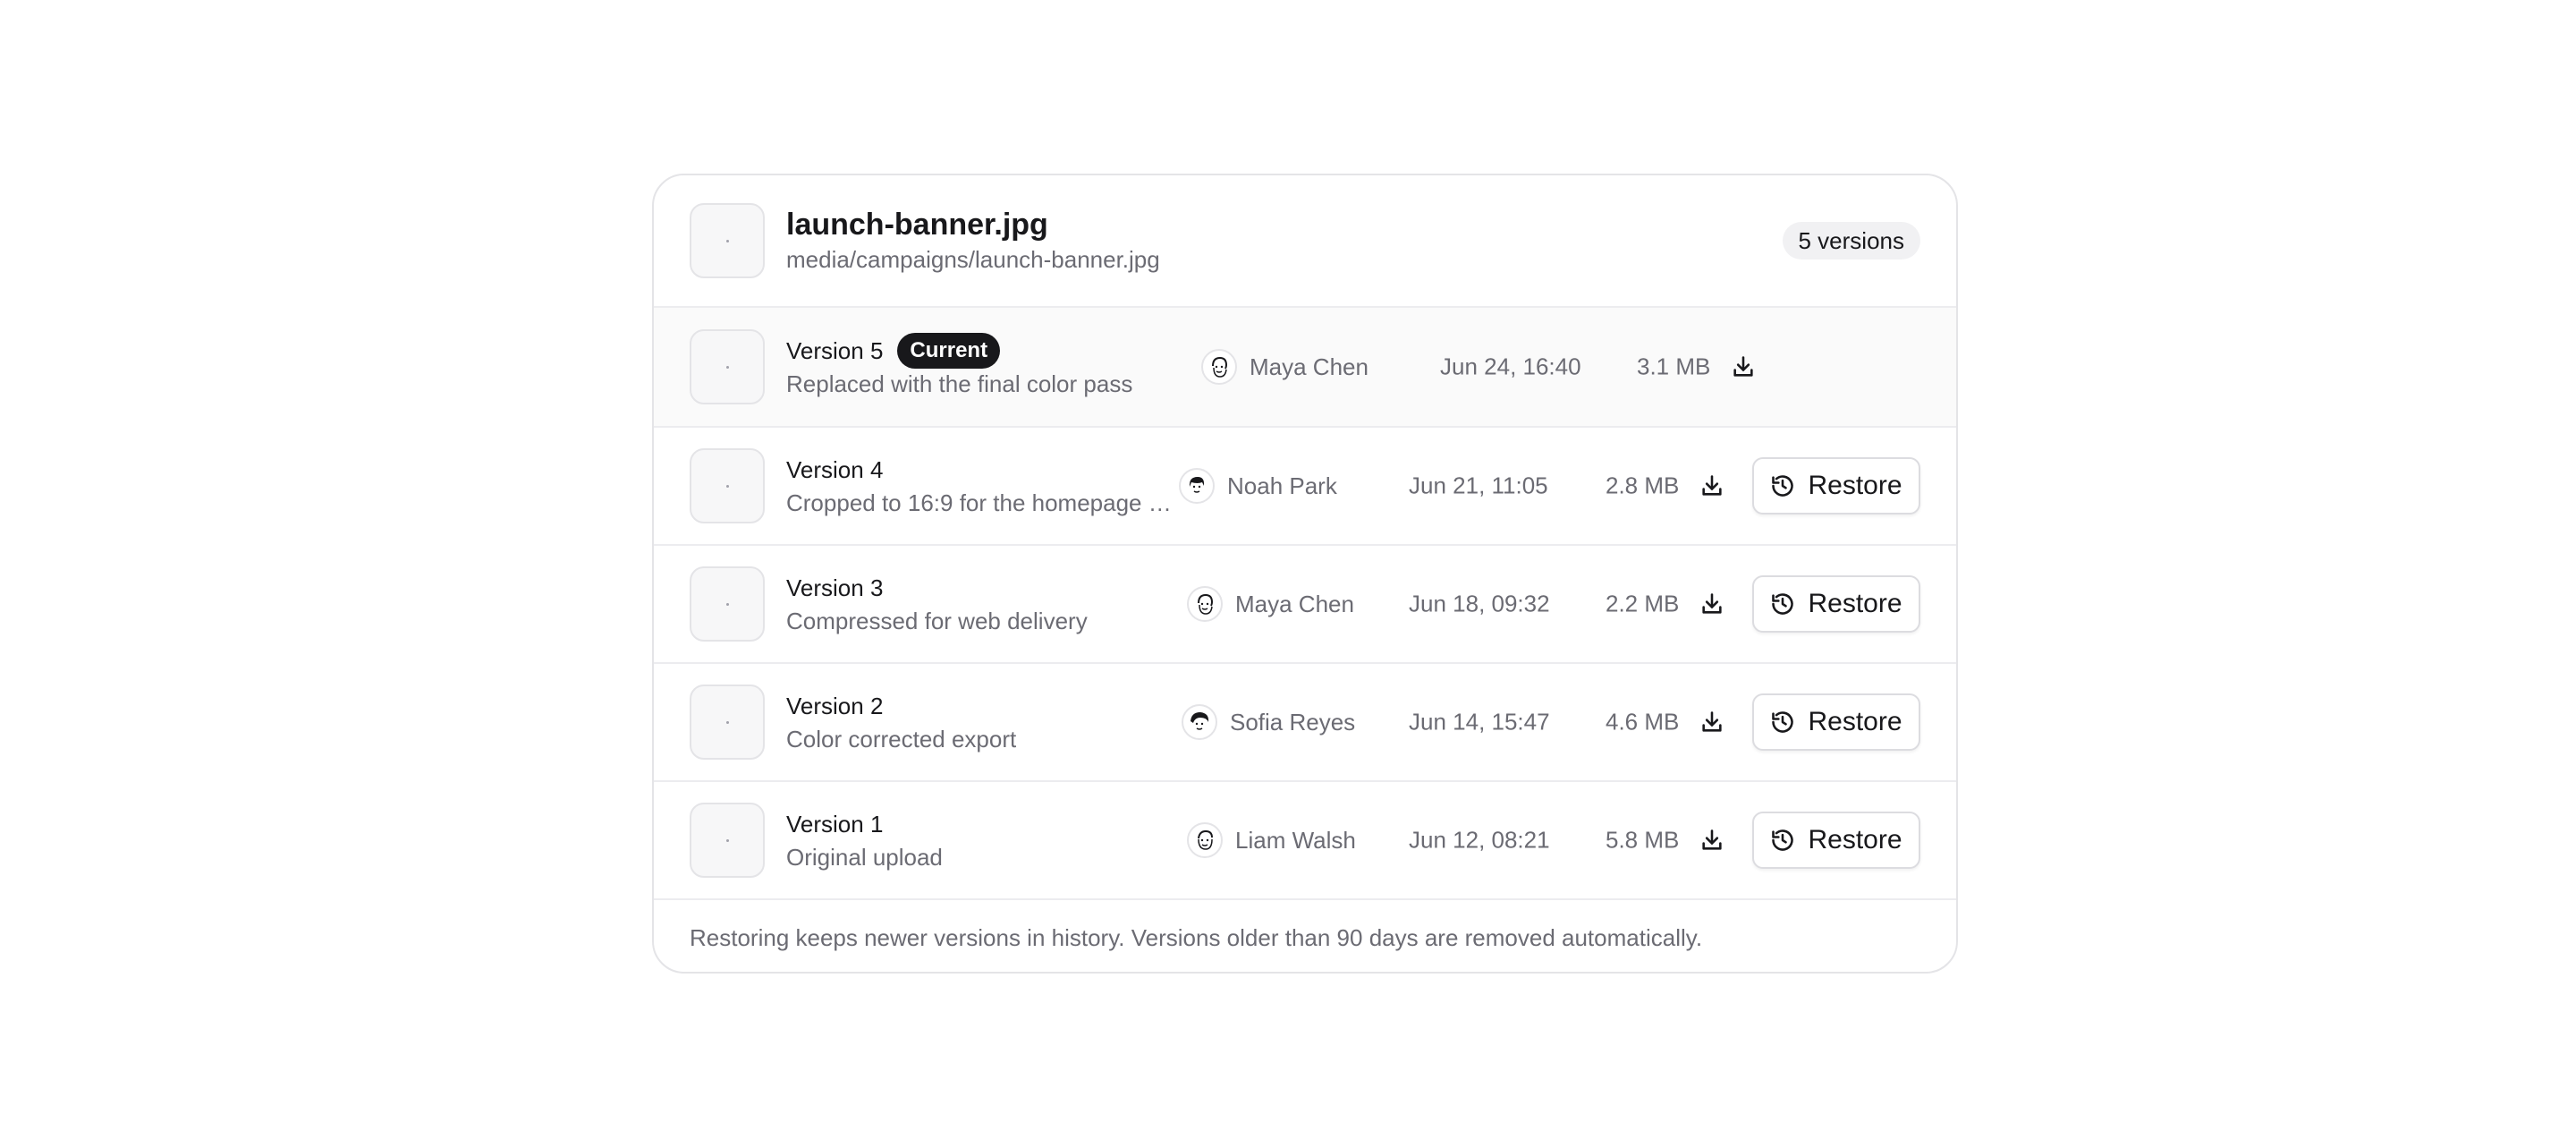 This screenshot has width=2576, height=1131. I want to click on version-author: Sofia Reyes, so click(1268, 722).